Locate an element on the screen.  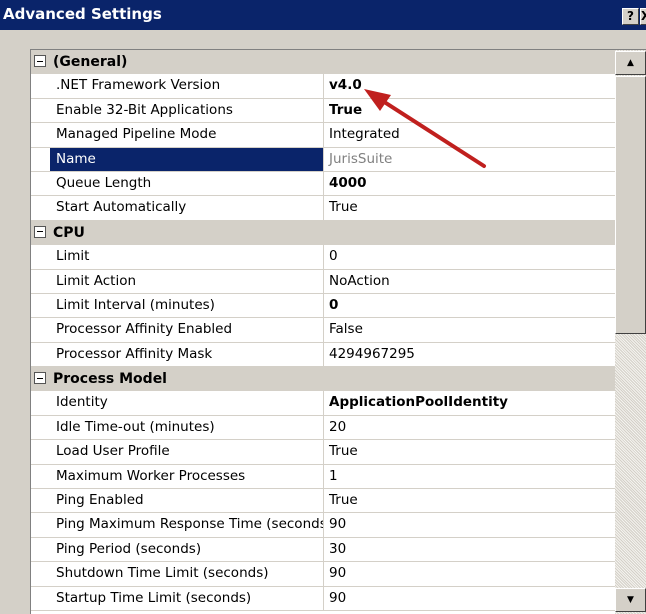
property-row: Ping Period (seconds) 30 is located at coordinates (323, 550).